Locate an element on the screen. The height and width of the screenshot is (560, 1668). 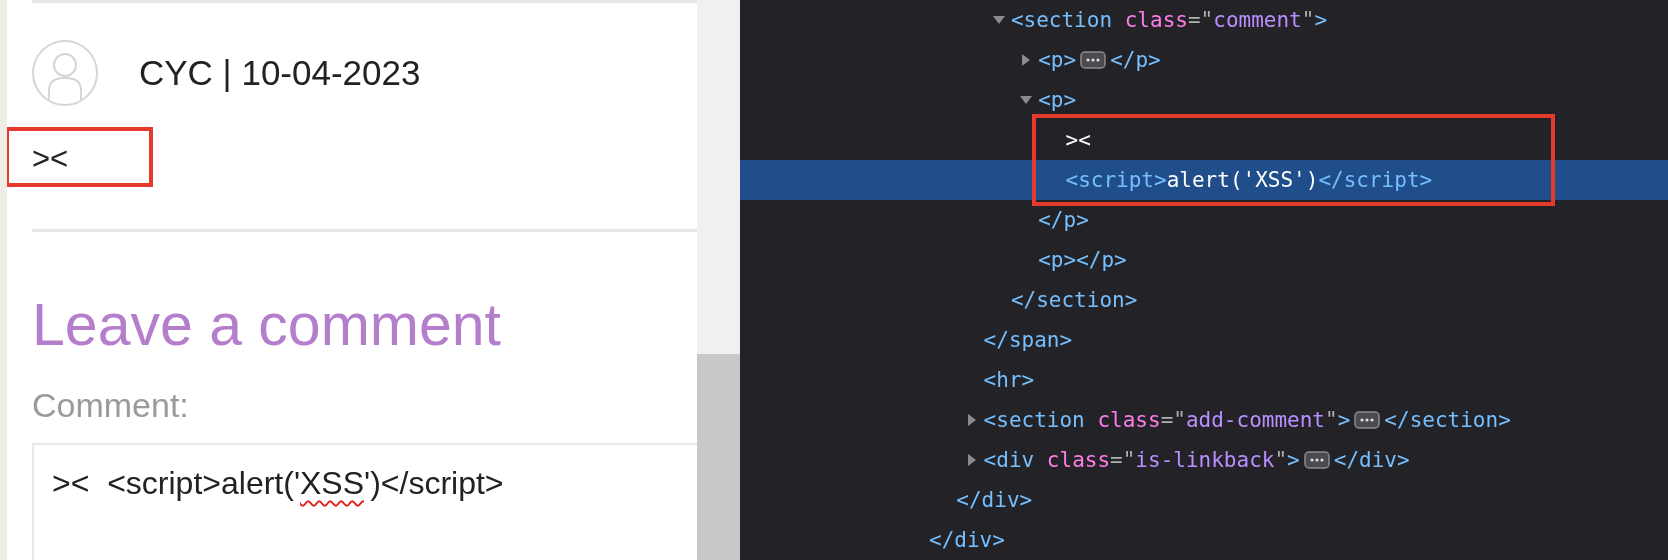
selected-node-row: <script>alert('XSS')</script> is located at coordinates (1204, 180).